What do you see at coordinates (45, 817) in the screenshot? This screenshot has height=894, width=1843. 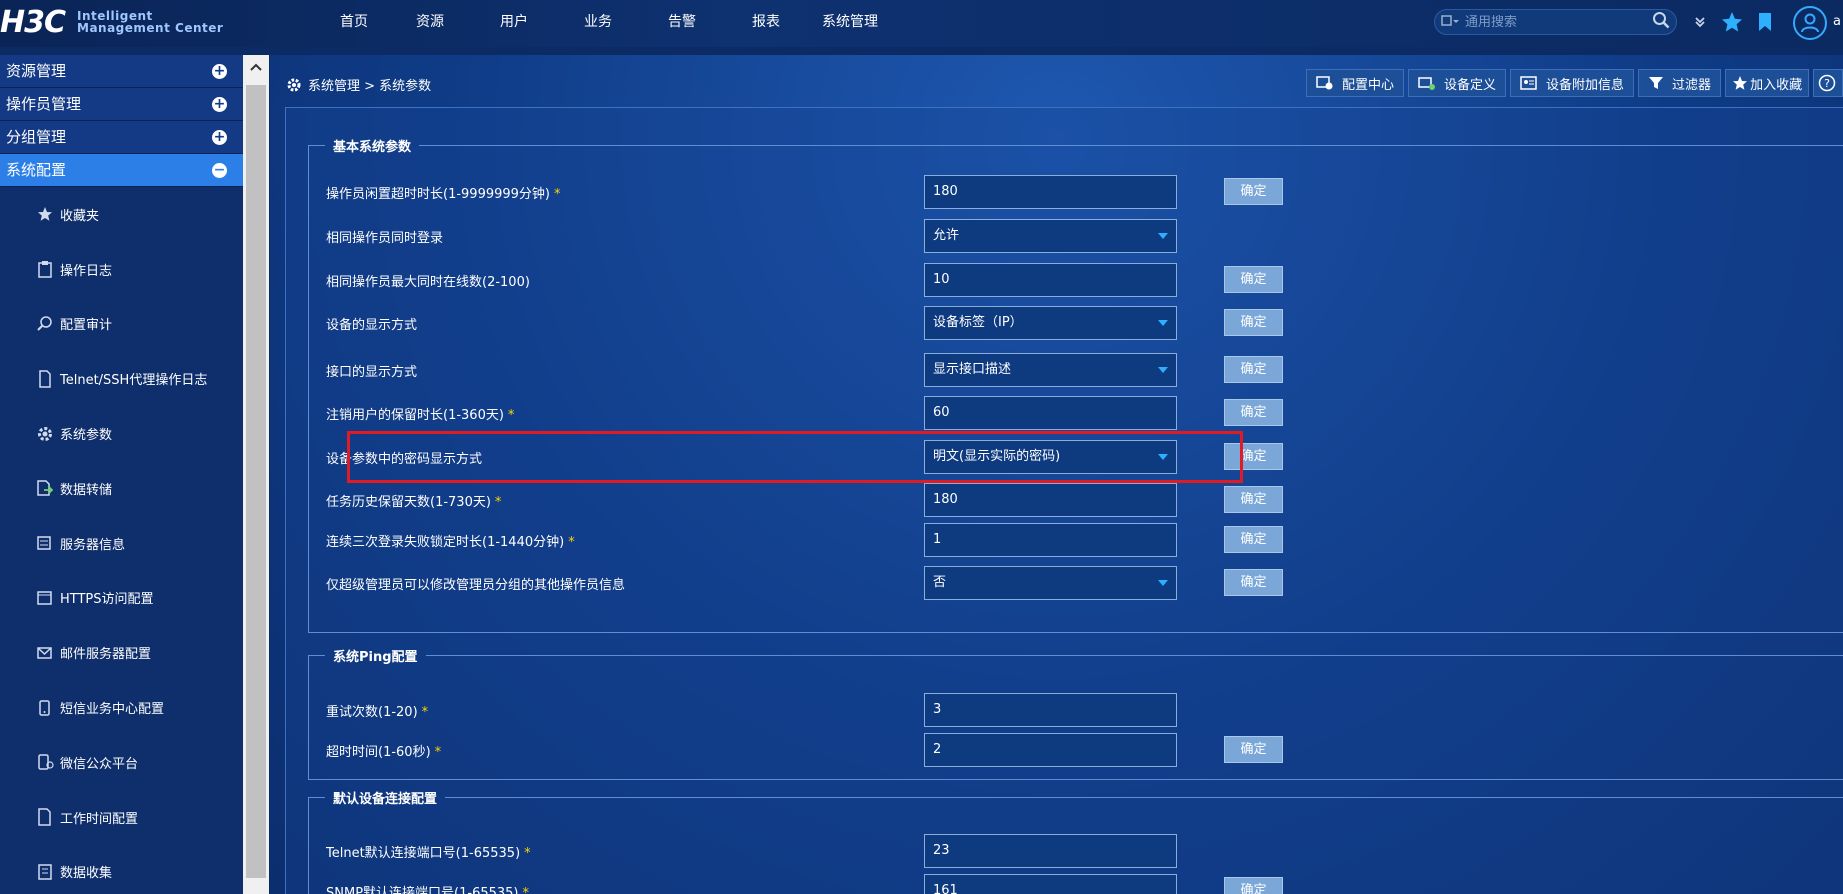 I see `work-time-icon` at bounding box center [45, 817].